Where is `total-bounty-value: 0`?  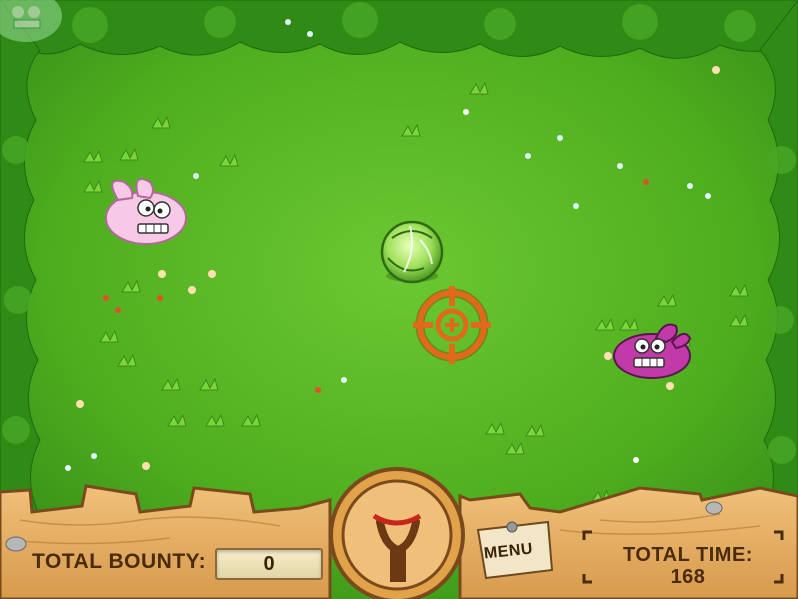
total-bounty-value: 0 is located at coordinates (269, 564).